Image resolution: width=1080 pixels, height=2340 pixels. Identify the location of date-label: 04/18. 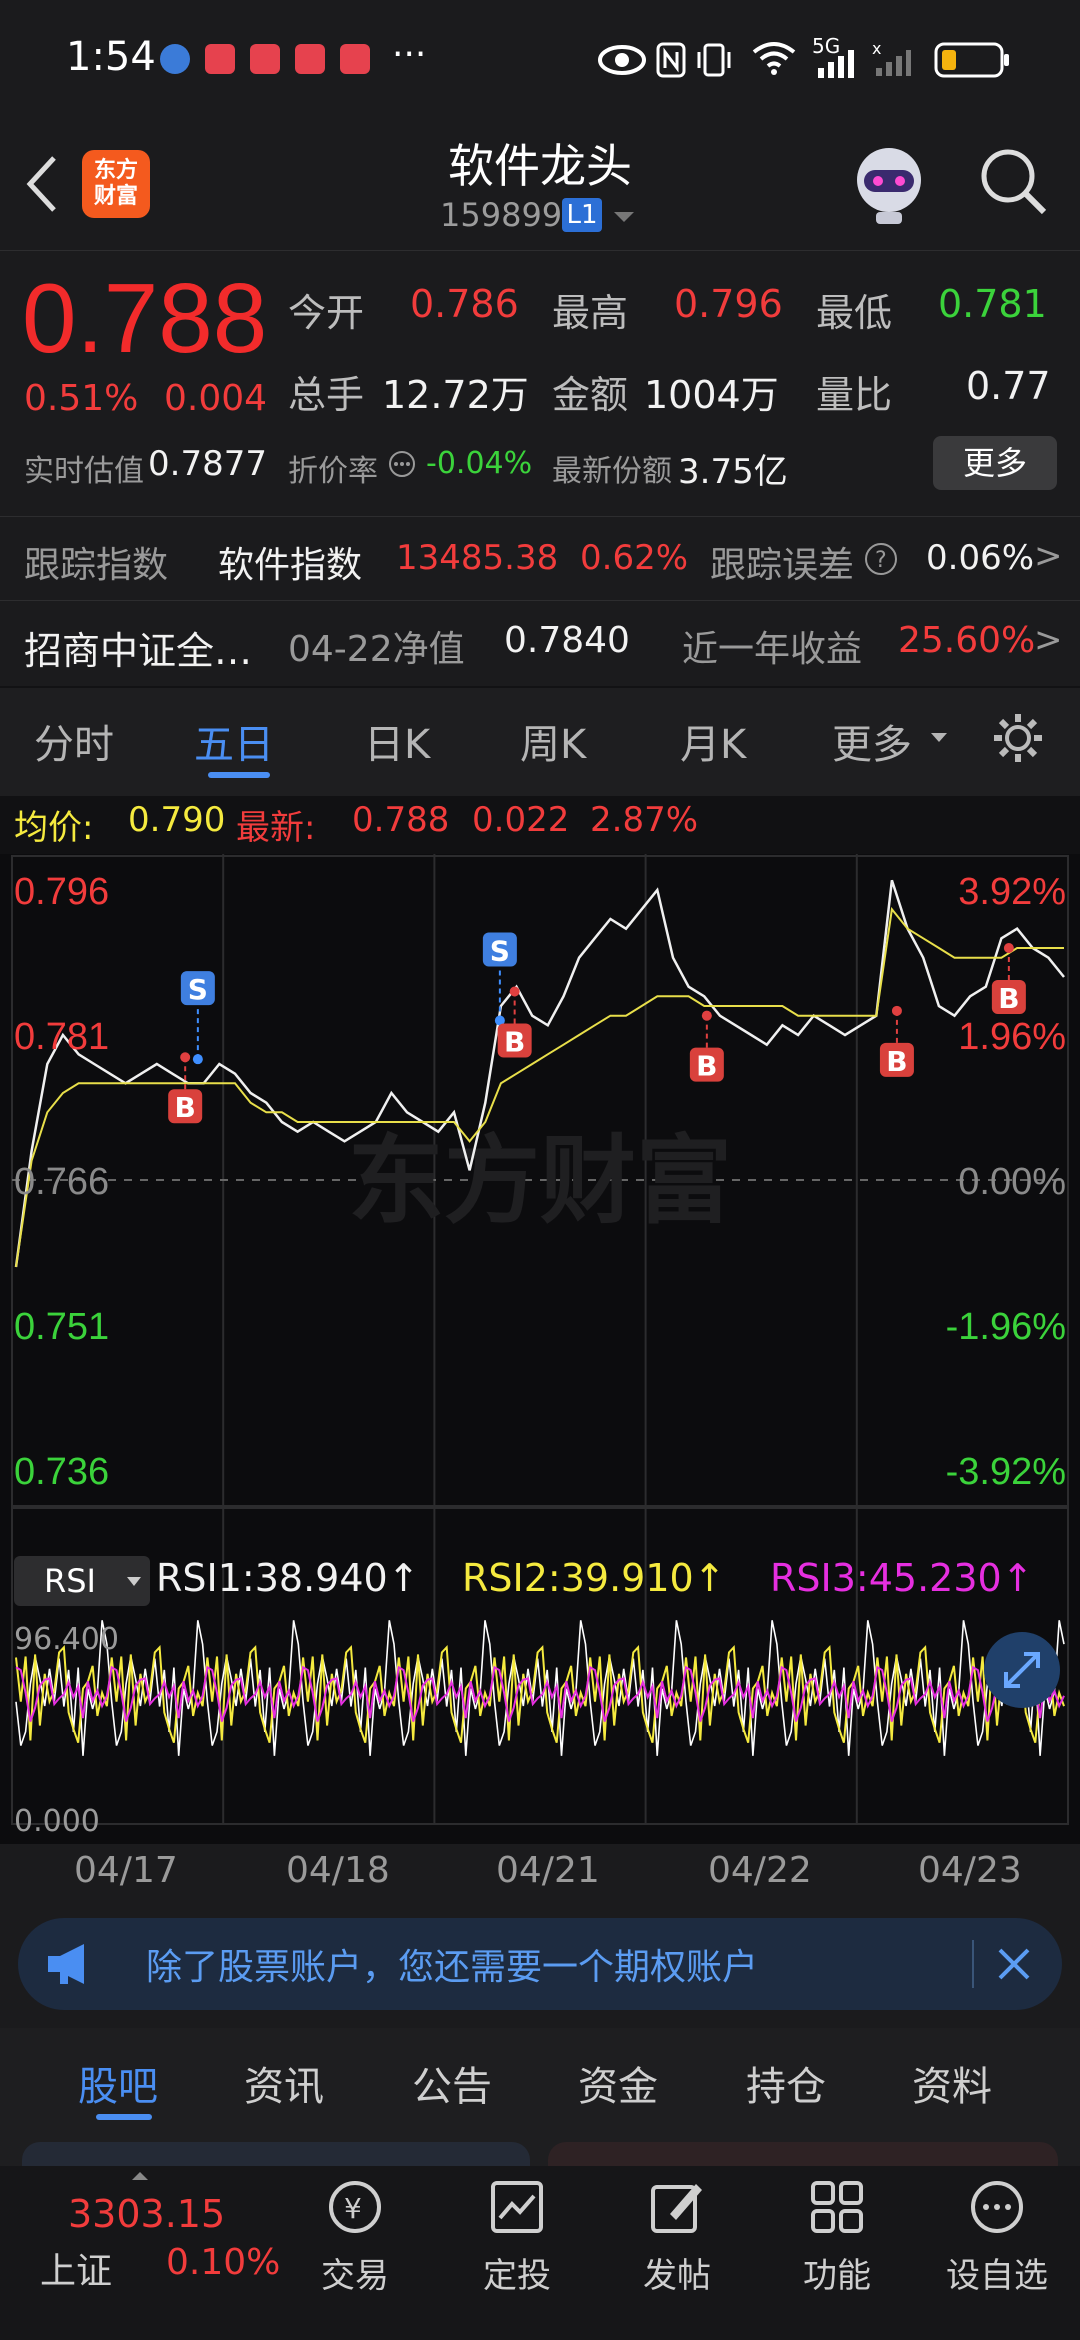
(338, 1870).